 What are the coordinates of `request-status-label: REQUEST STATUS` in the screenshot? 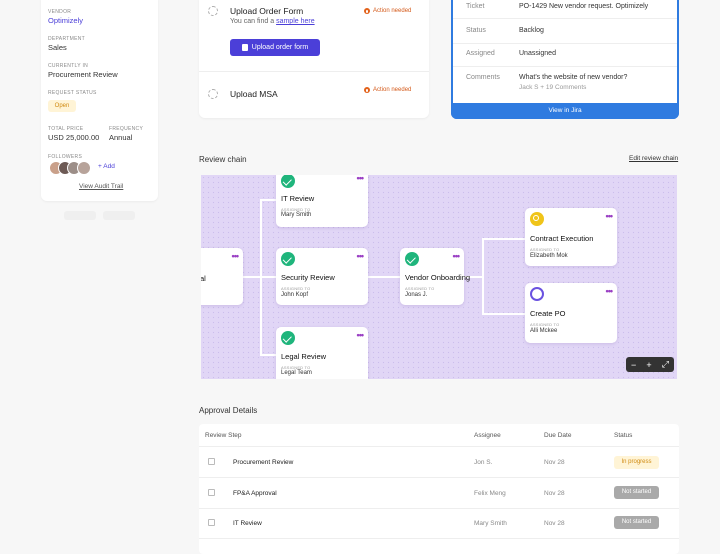 It's located at (72, 93).